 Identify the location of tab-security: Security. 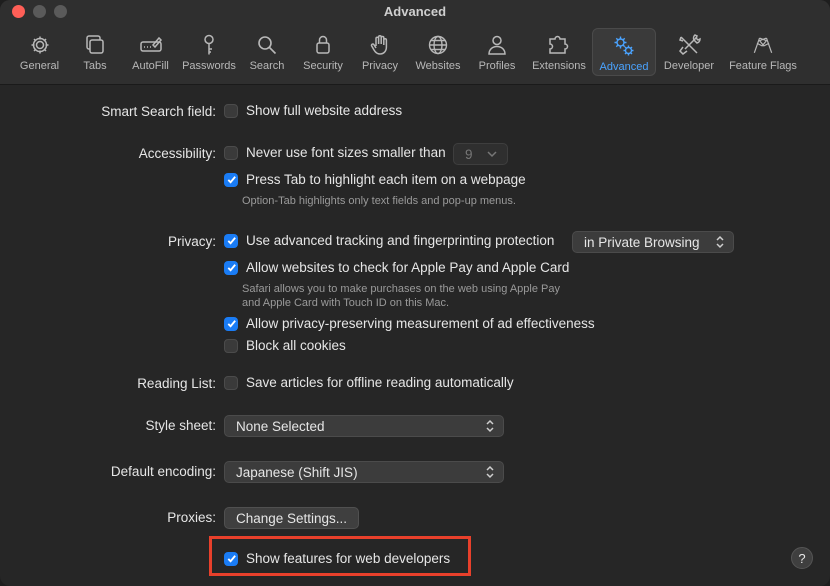
(323, 52).